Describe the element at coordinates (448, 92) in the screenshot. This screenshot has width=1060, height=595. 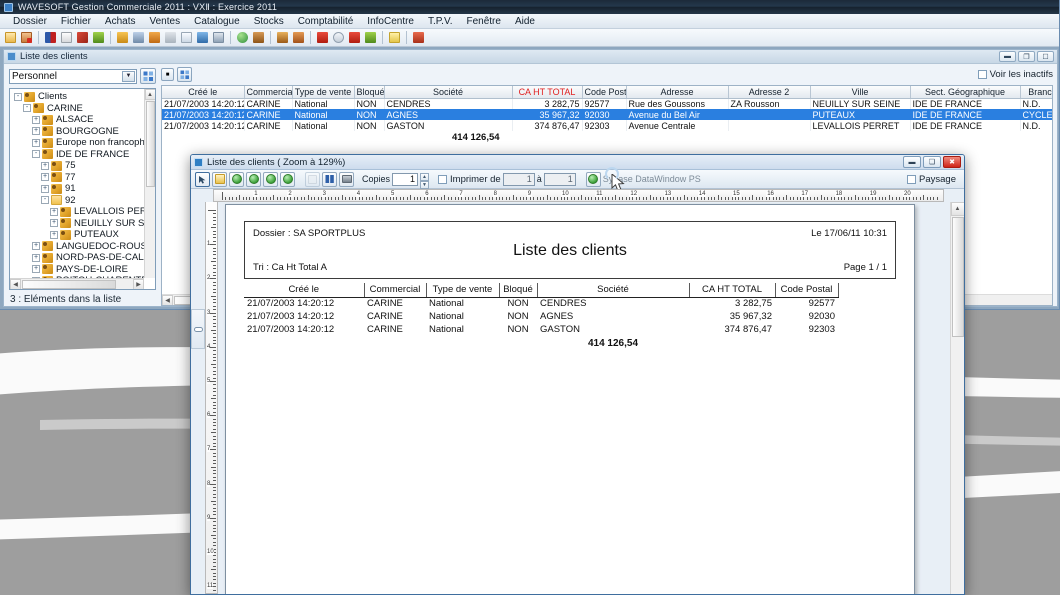
I see `grid-column-header: Société` at that location.